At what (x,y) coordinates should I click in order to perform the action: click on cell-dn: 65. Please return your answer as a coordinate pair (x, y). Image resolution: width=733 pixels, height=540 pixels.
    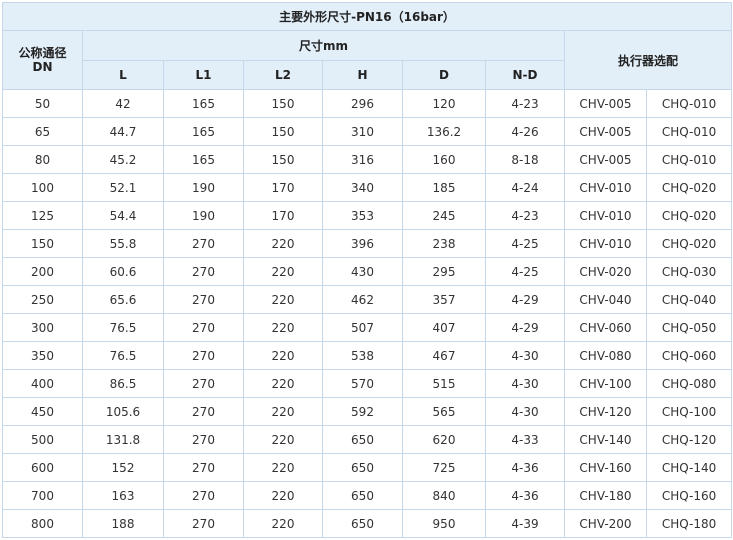
    Looking at the image, I should click on (42, 131).